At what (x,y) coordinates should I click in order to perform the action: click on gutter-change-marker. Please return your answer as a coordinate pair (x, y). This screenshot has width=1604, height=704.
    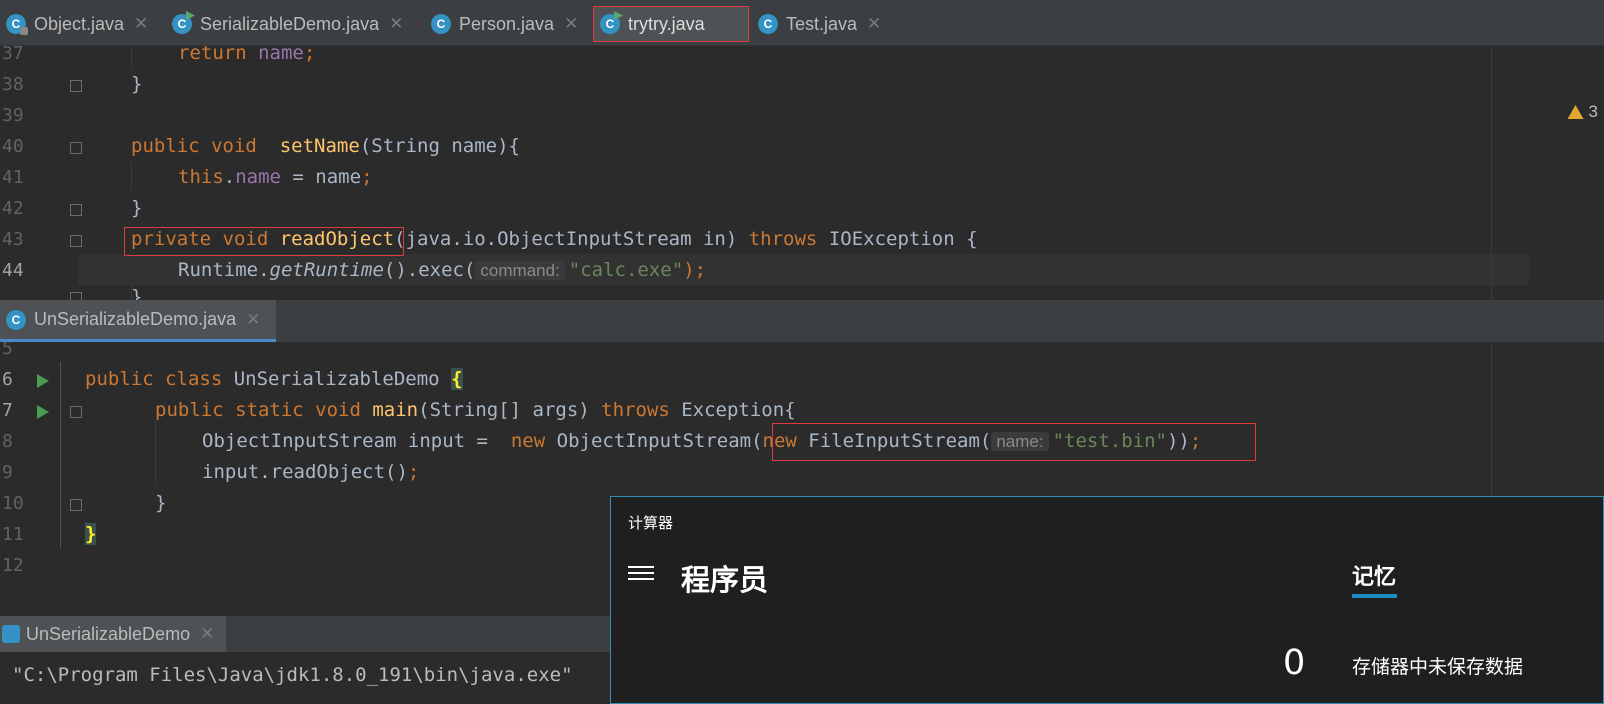
    Looking at the image, I should click on (60, 455).